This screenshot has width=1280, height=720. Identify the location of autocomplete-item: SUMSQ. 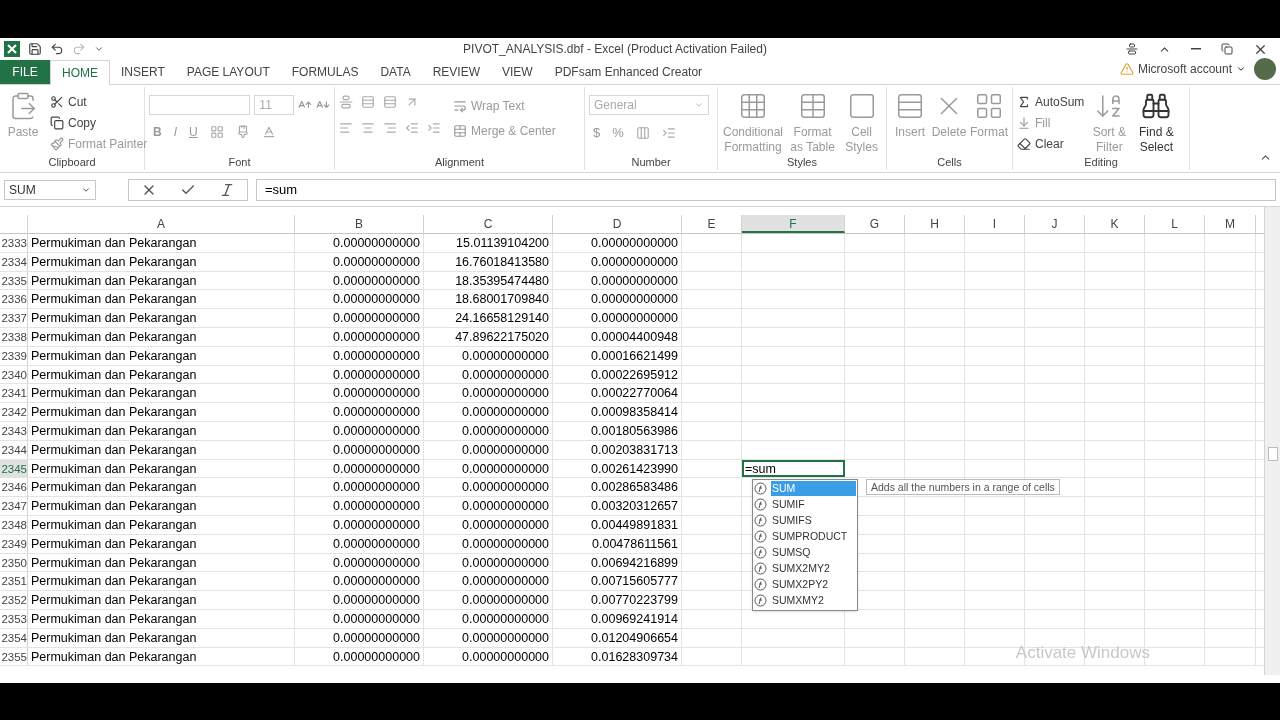
(805, 552).